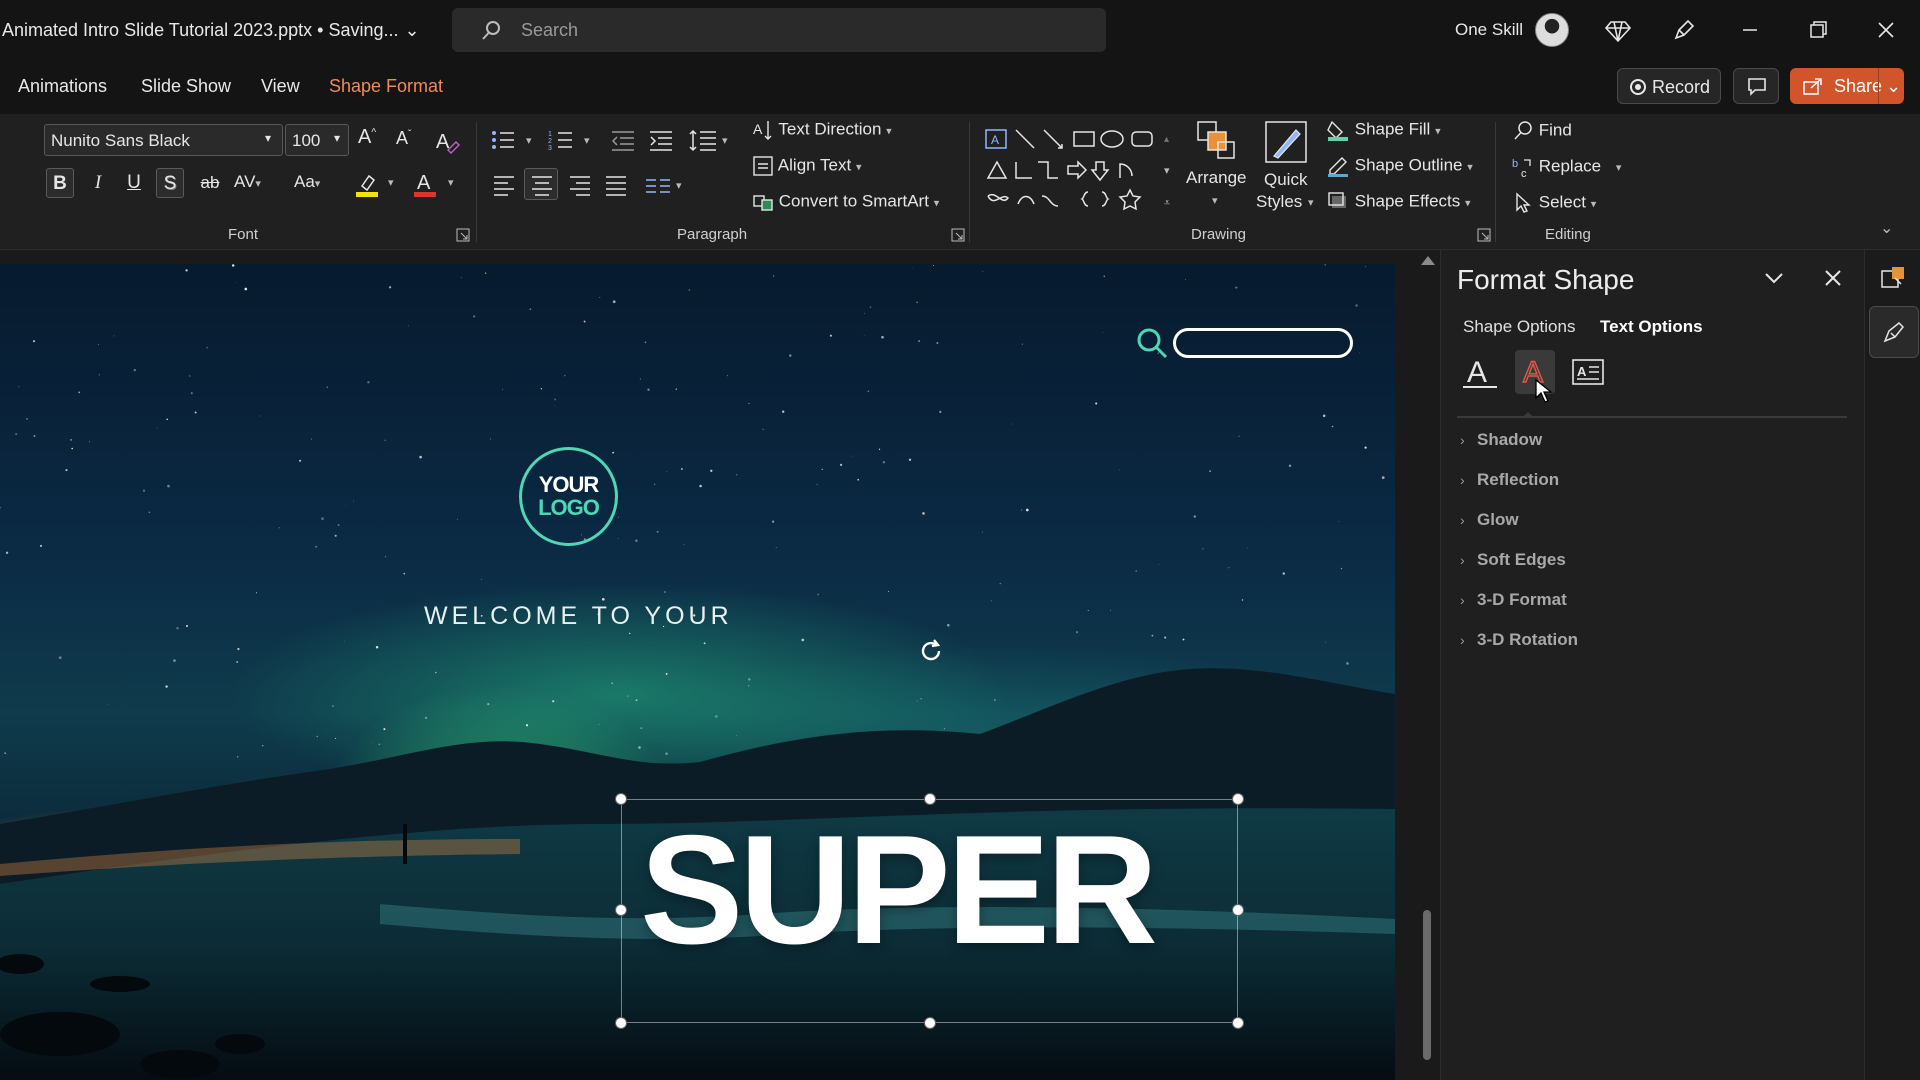 The image size is (1920, 1080). What do you see at coordinates (1552, 30) in the screenshot?
I see `avatar` at bounding box center [1552, 30].